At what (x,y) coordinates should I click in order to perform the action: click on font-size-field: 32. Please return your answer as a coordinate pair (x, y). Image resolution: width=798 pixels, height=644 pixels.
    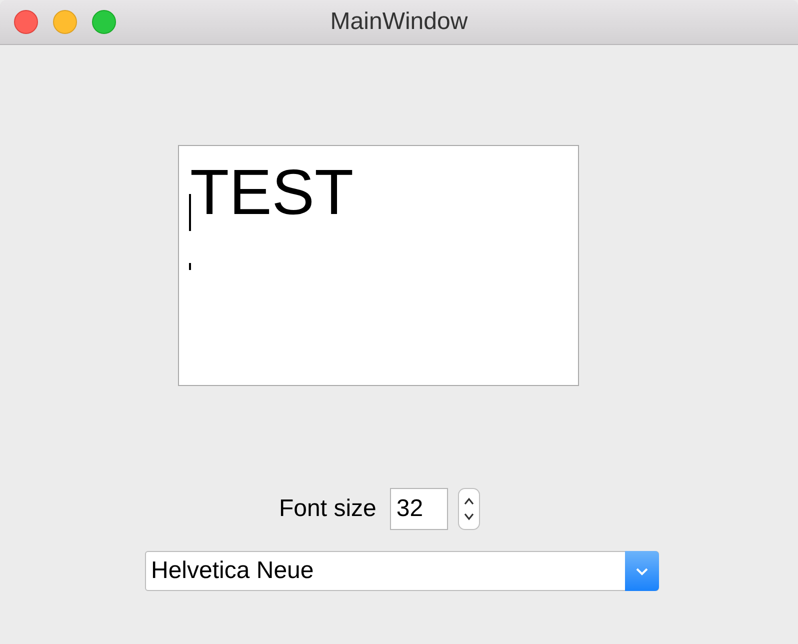
    Looking at the image, I should click on (419, 509).